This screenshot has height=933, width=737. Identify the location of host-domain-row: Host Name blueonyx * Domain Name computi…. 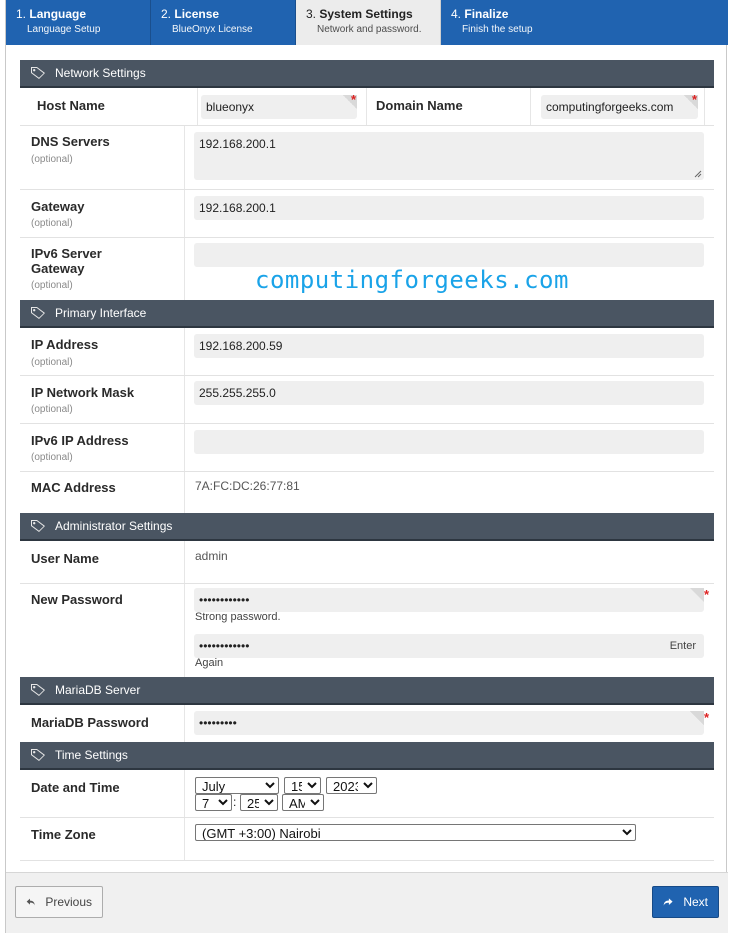
(367, 107).